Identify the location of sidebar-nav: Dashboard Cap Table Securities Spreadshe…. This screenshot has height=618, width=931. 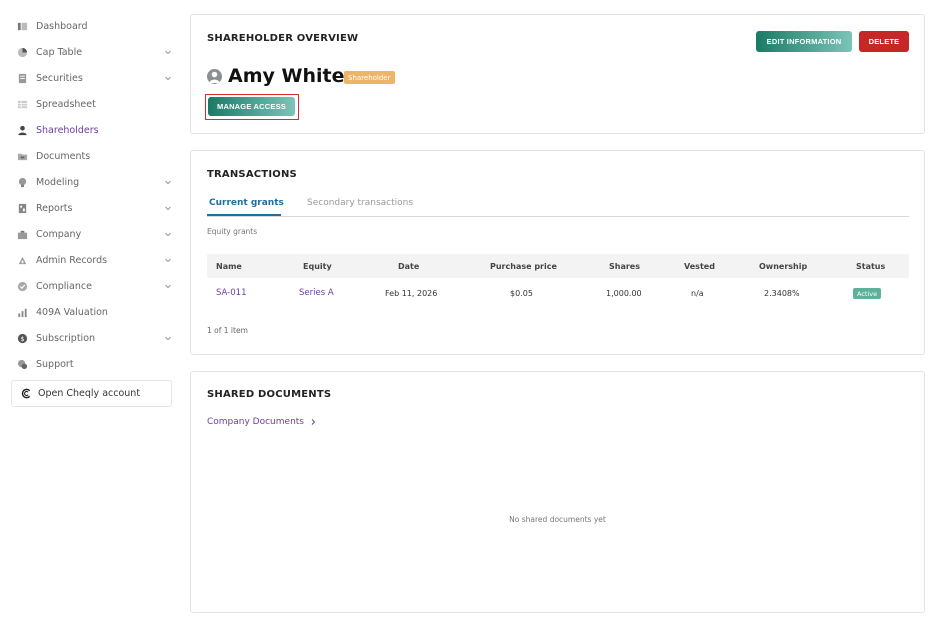
(90, 188).